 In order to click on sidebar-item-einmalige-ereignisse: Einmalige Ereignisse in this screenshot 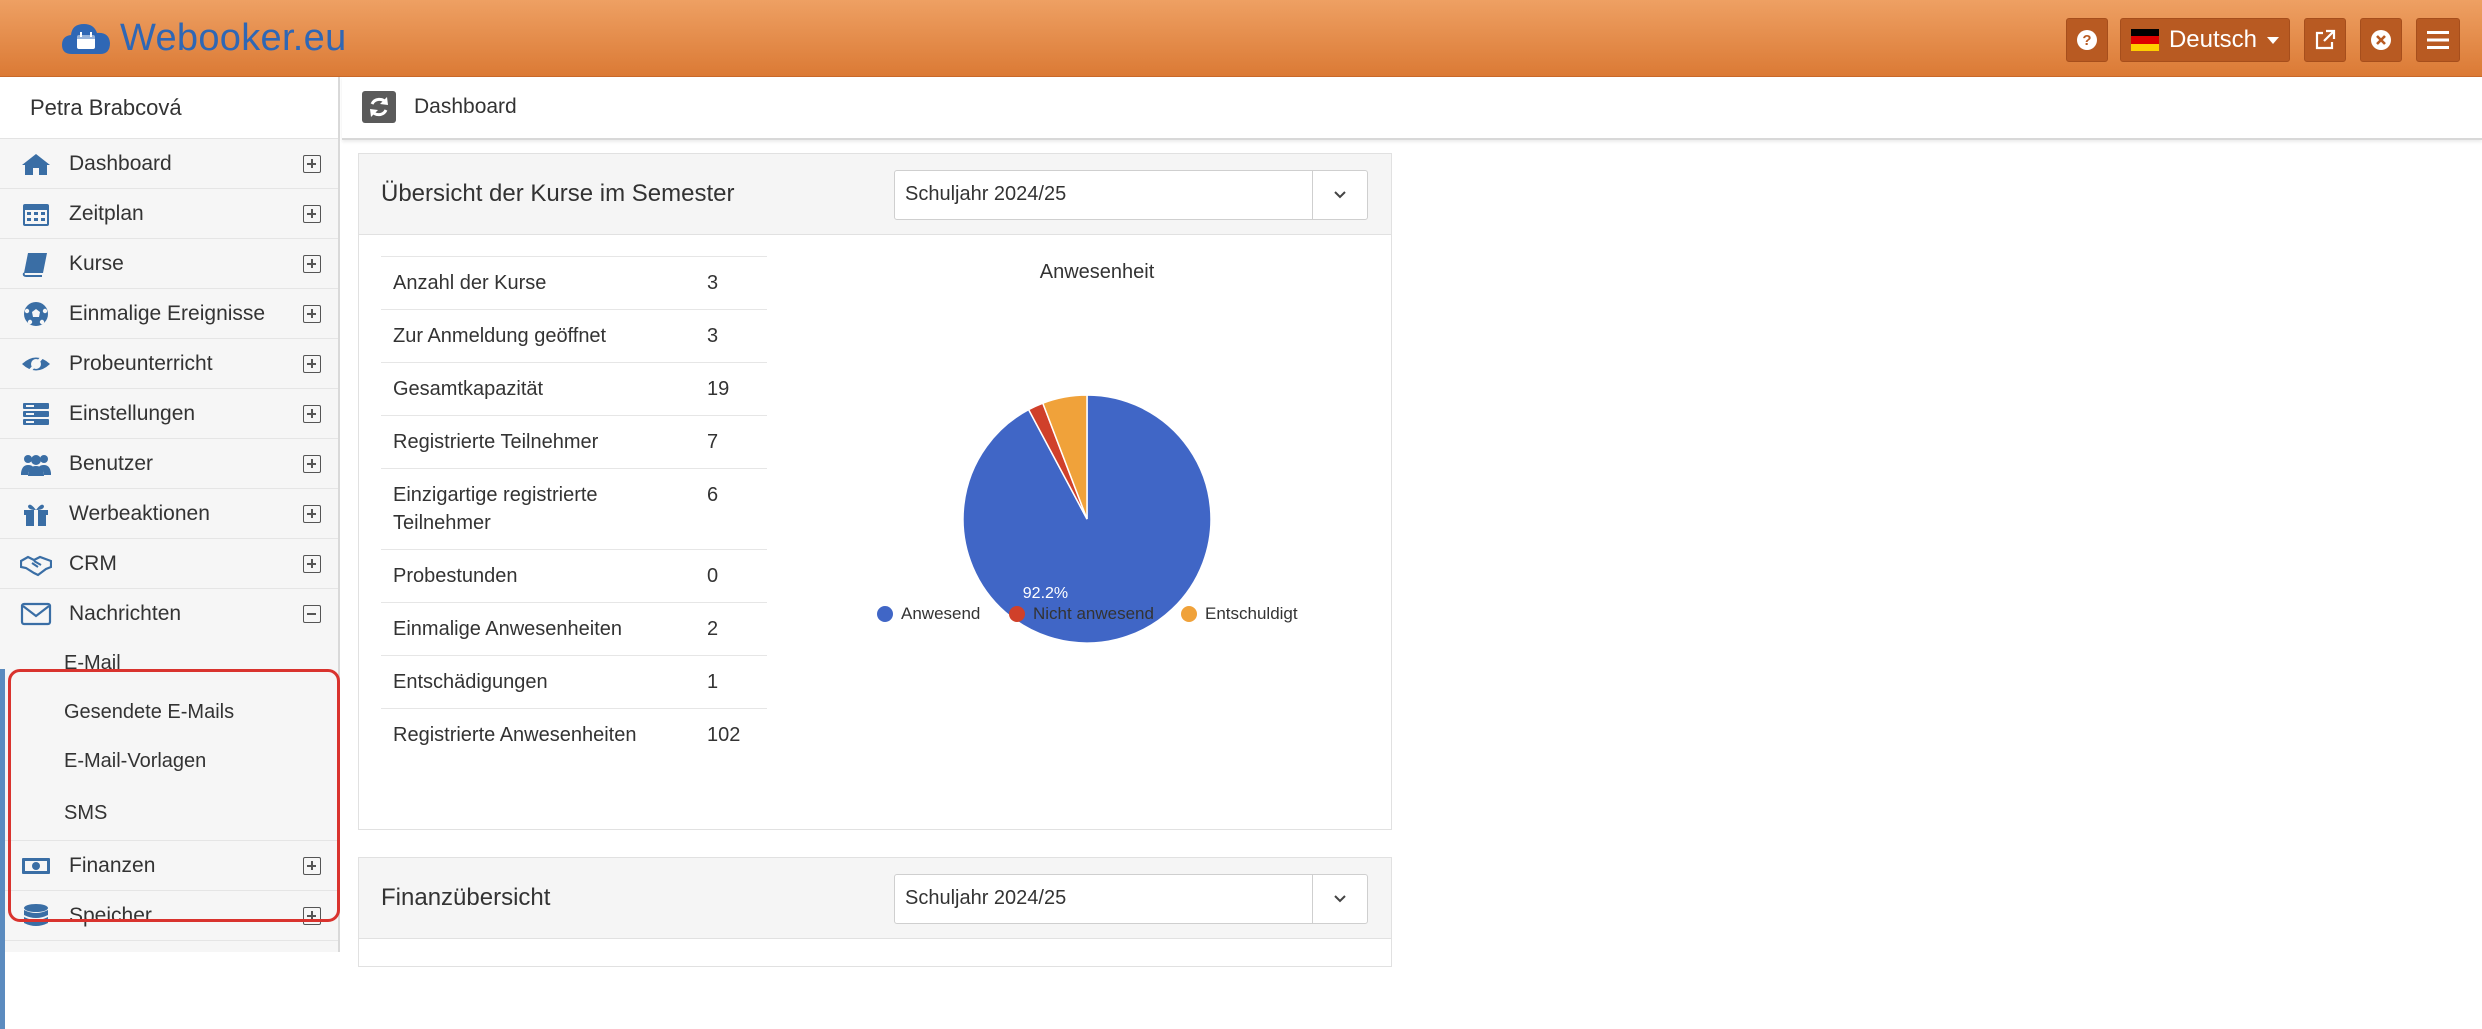, I will do `click(169, 314)`.